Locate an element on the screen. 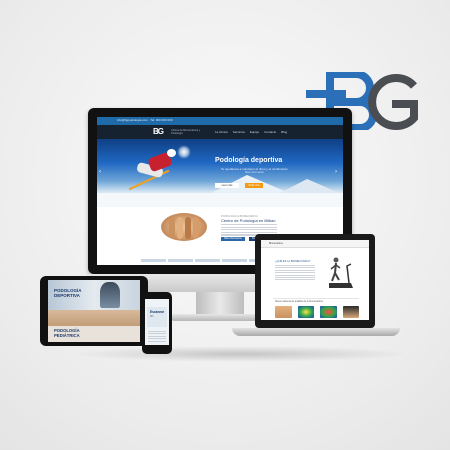 This screenshot has height=450, width=450. laptop-paragraph is located at coordinates (295, 273).